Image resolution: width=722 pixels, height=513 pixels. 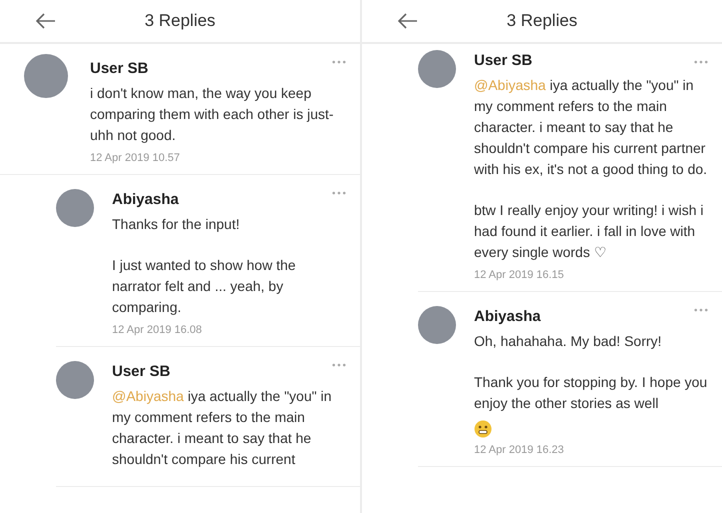 What do you see at coordinates (157, 330) in the screenshot?
I see `comment-date: 12 Apr 2019 16.08` at bounding box center [157, 330].